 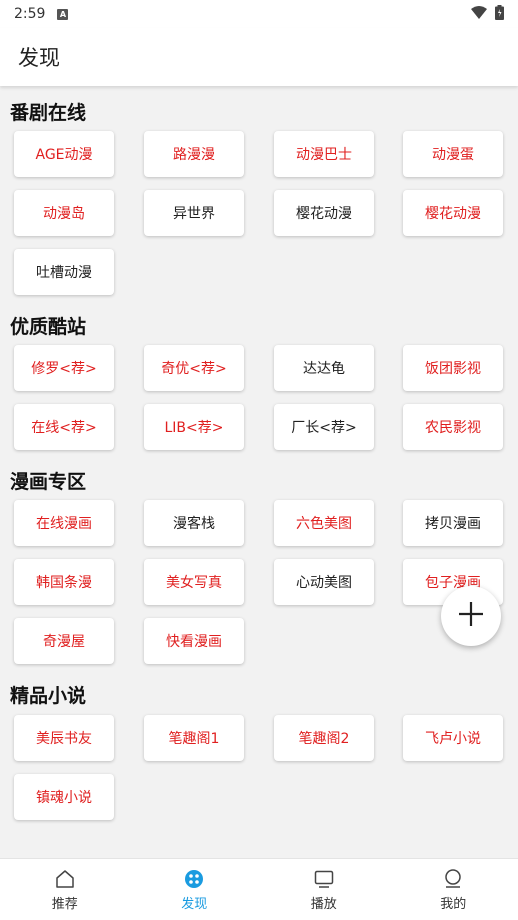 What do you see at coordinates (194, 641) in the screenshot?
I see `site-chip: 快看漫画` at bounding box center [194, 641].